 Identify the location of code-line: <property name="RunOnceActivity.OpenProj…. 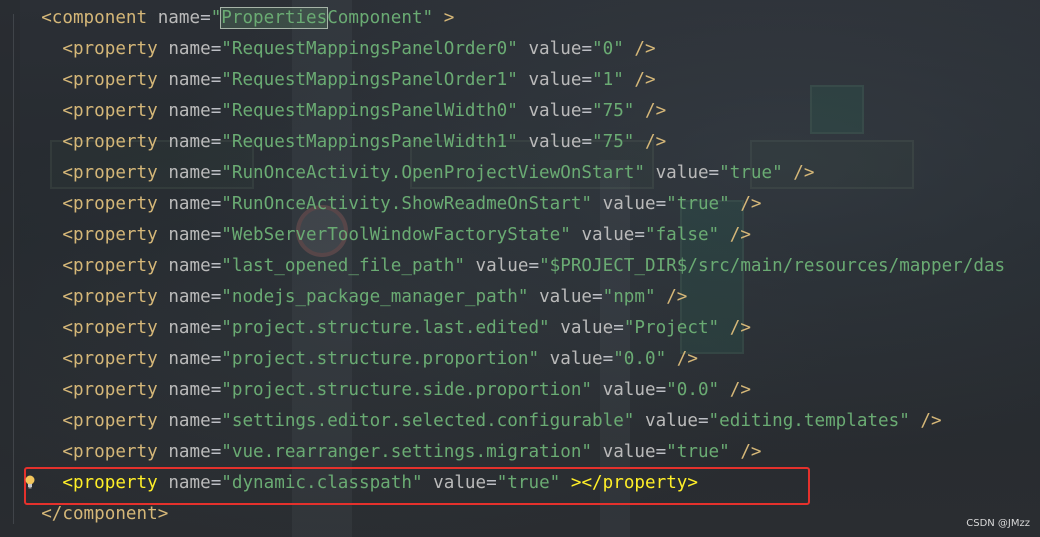
(417, 173).